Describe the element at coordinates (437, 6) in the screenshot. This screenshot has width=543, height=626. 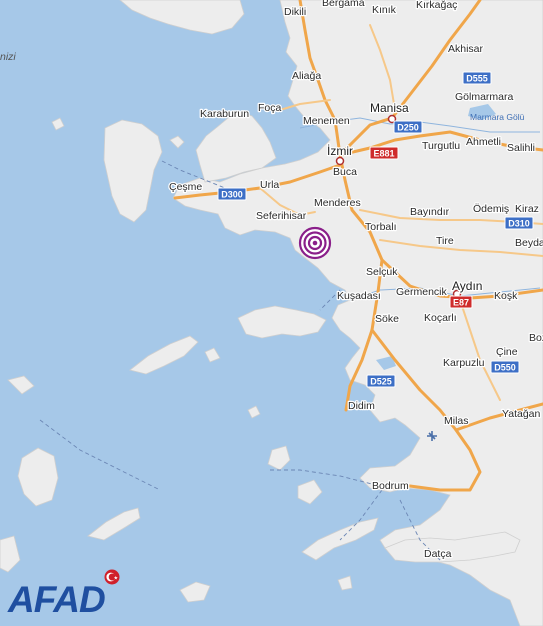
I see `place-kirkagac: Kırkağaç` at that location.